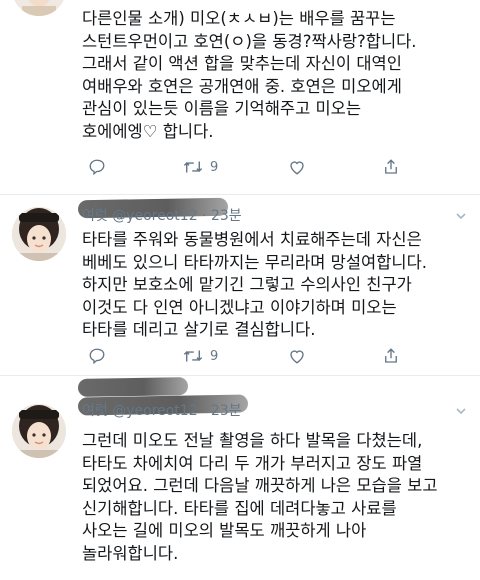 This screenshot has width=480, height=580. I want to click on tweet-line: 놀라워합니다., so click(130, 553).